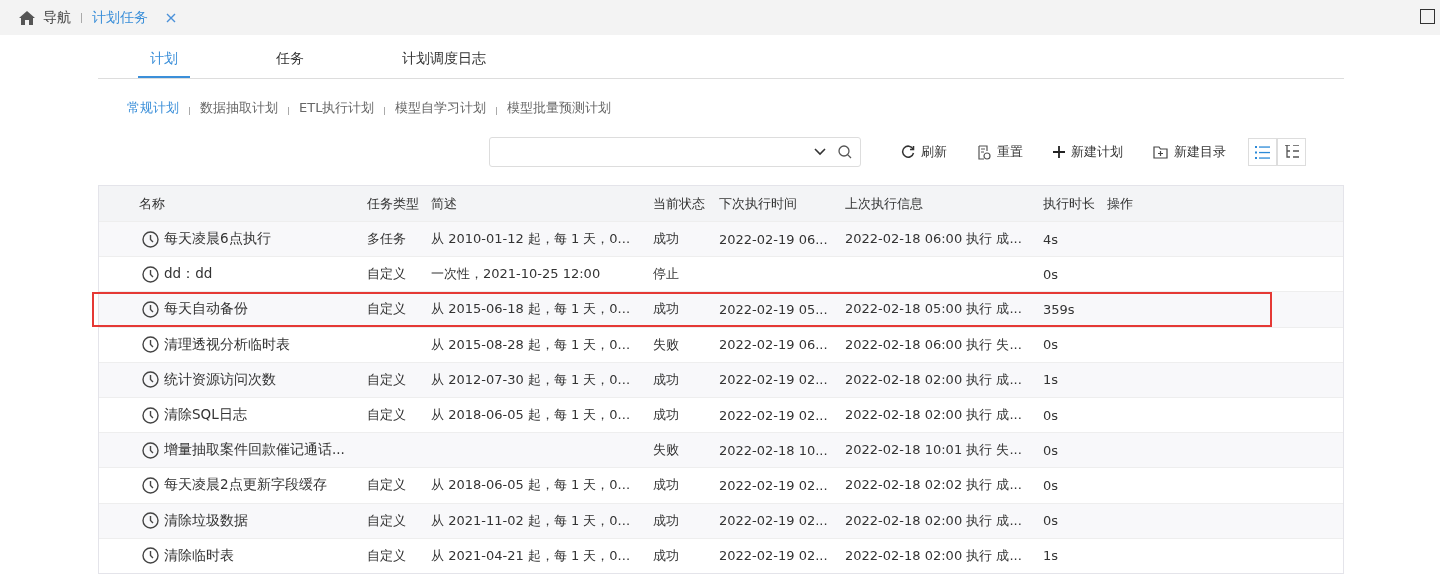 This screenshot has width=1440, height=586. What do you see at coordinates (884, 203) in the screenshot?
I see `column-header: 上次执行信息` at bounding box center [884, 203].